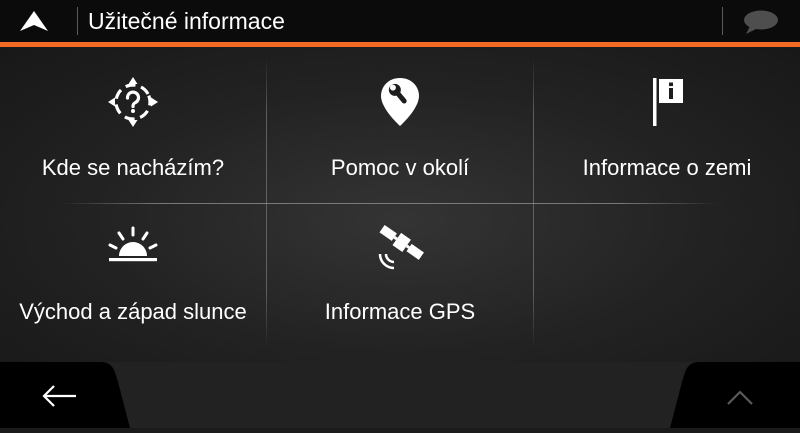 This screenshot has height=433, width=800. Describe the element at coordinates (400, 102) in the screenshot. I see `help-nearby-pin-icon` at that location.